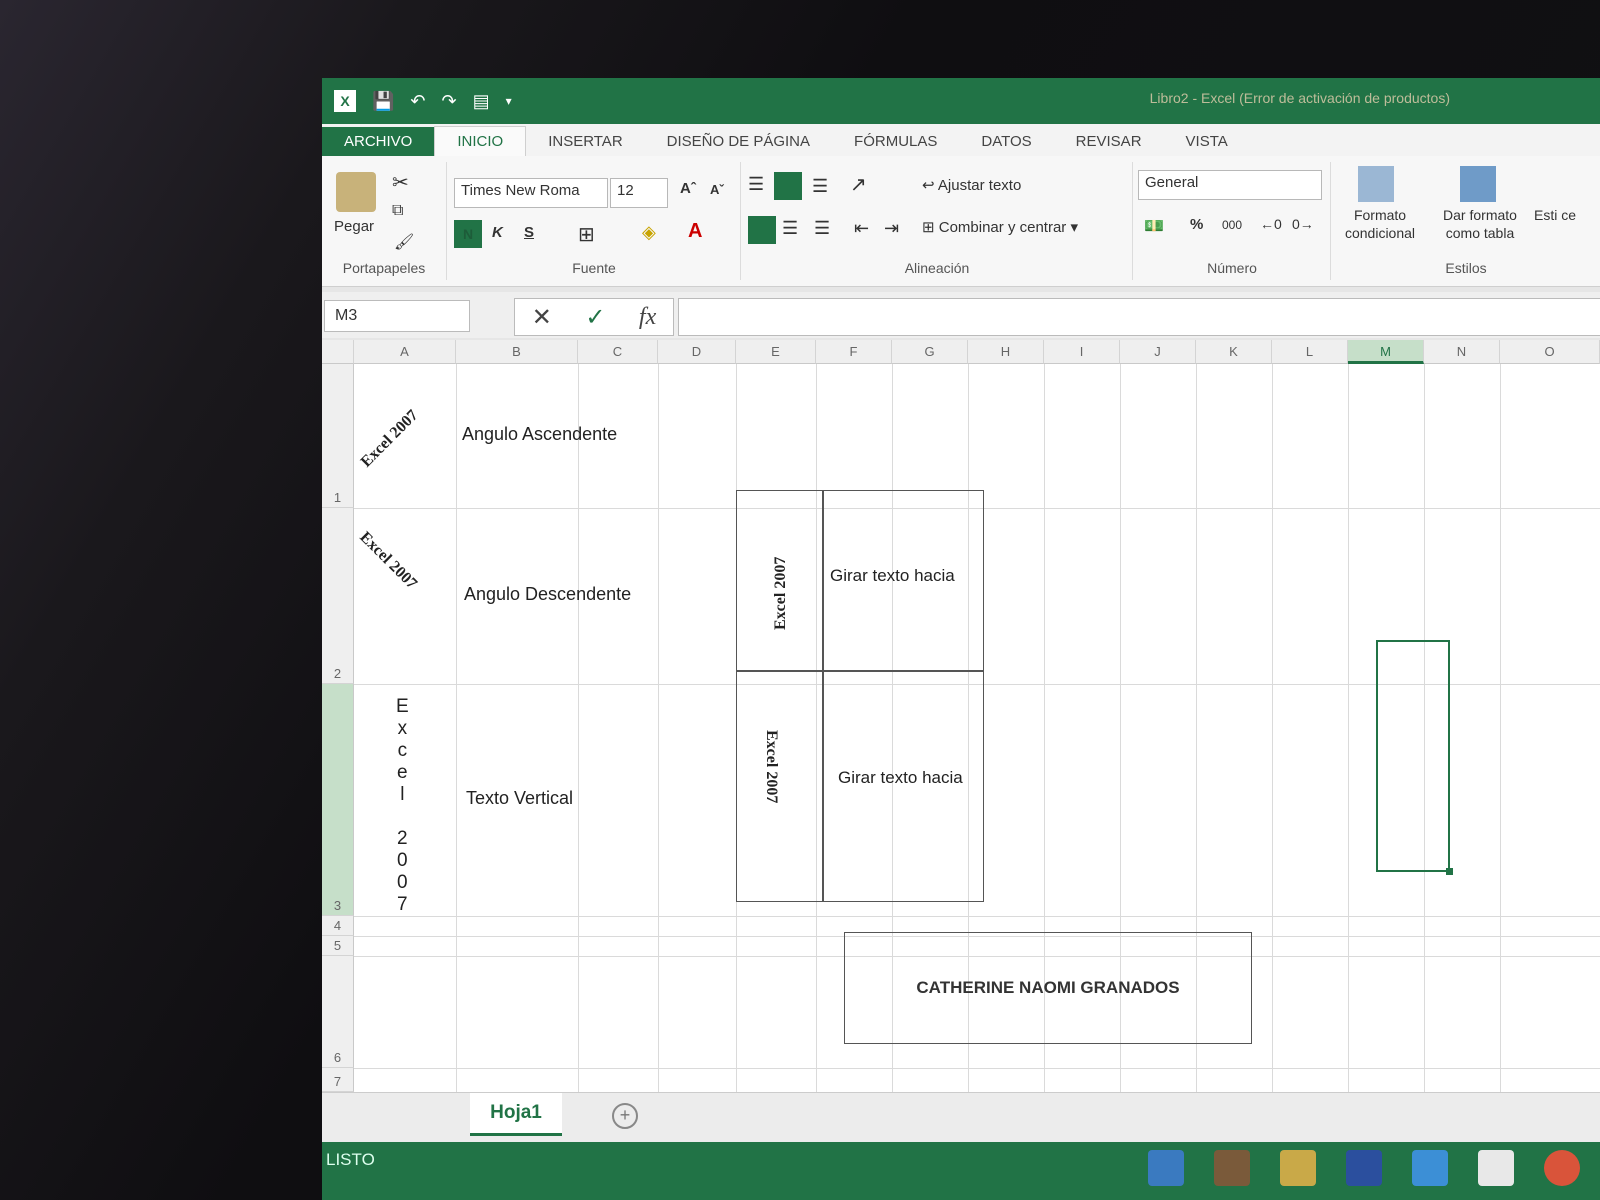 The width and height of the screenshot is (1600, 1200). Describe the element at coordinates (1550, 352) in the screenshot. I see `column-header-o: O` at that location.